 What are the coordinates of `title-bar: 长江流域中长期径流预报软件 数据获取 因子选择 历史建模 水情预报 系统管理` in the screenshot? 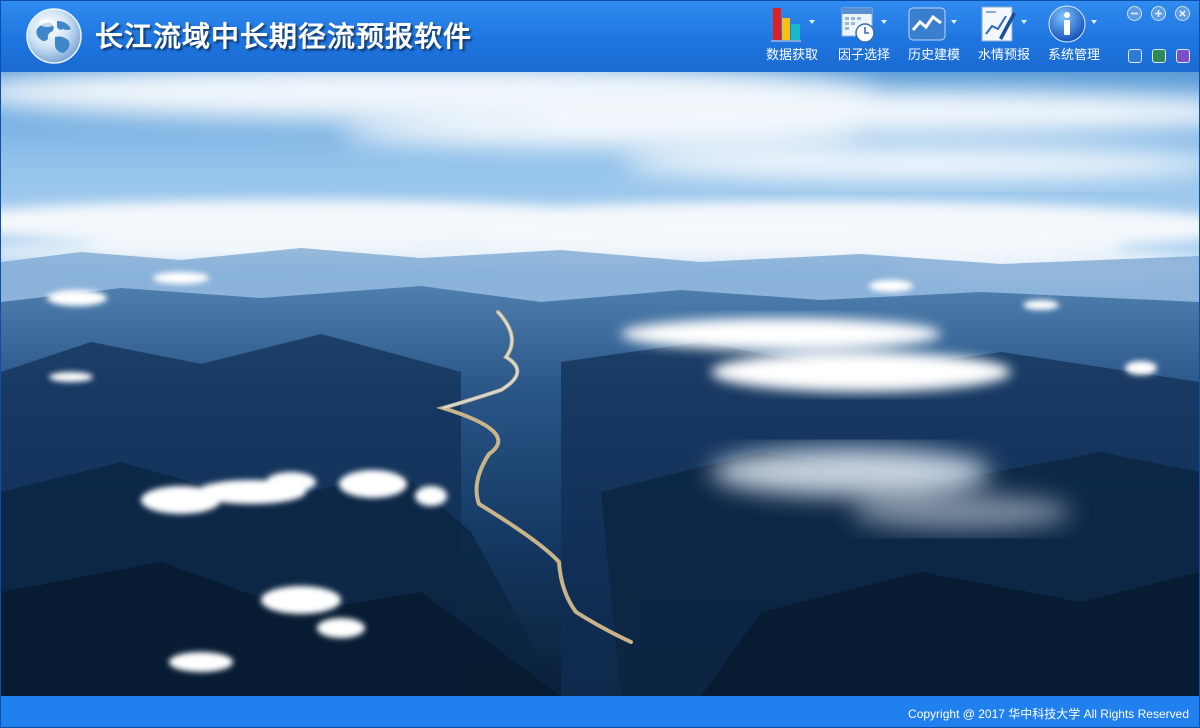 It's located at (600, 36).